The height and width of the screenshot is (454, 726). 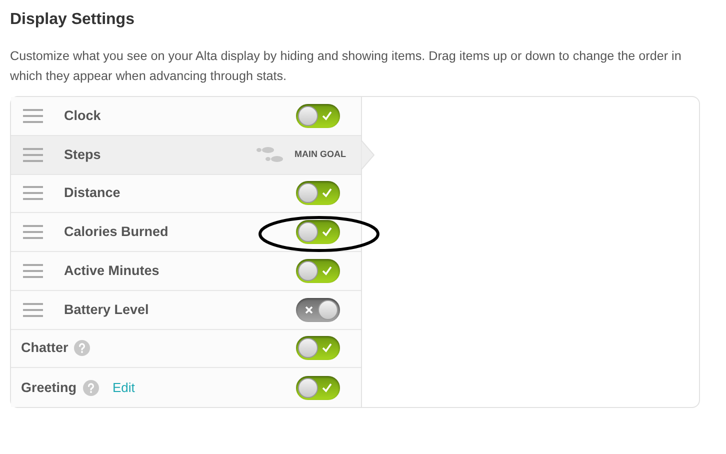 I want to click on setting-label: Distance, so click(x=92, y=193).